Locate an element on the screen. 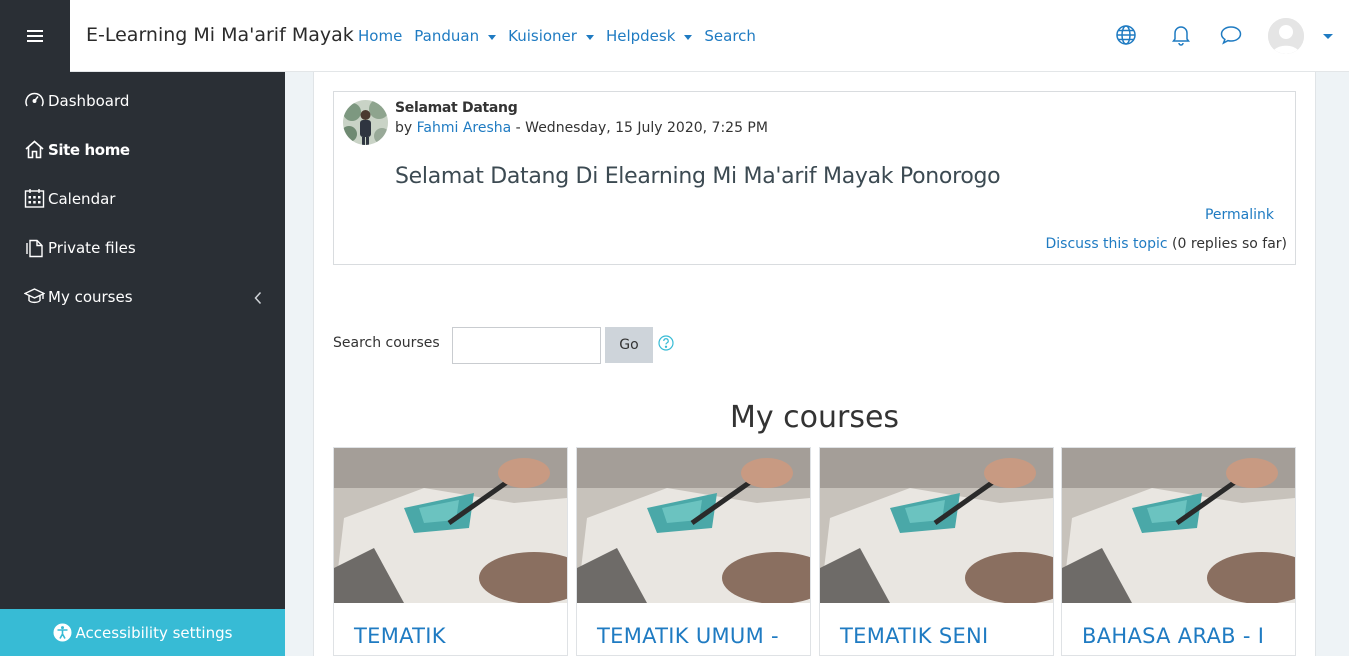 Image resolution: width=1349 pixels, height=656 pixels. home-icon is located at coordinates (34, 149).